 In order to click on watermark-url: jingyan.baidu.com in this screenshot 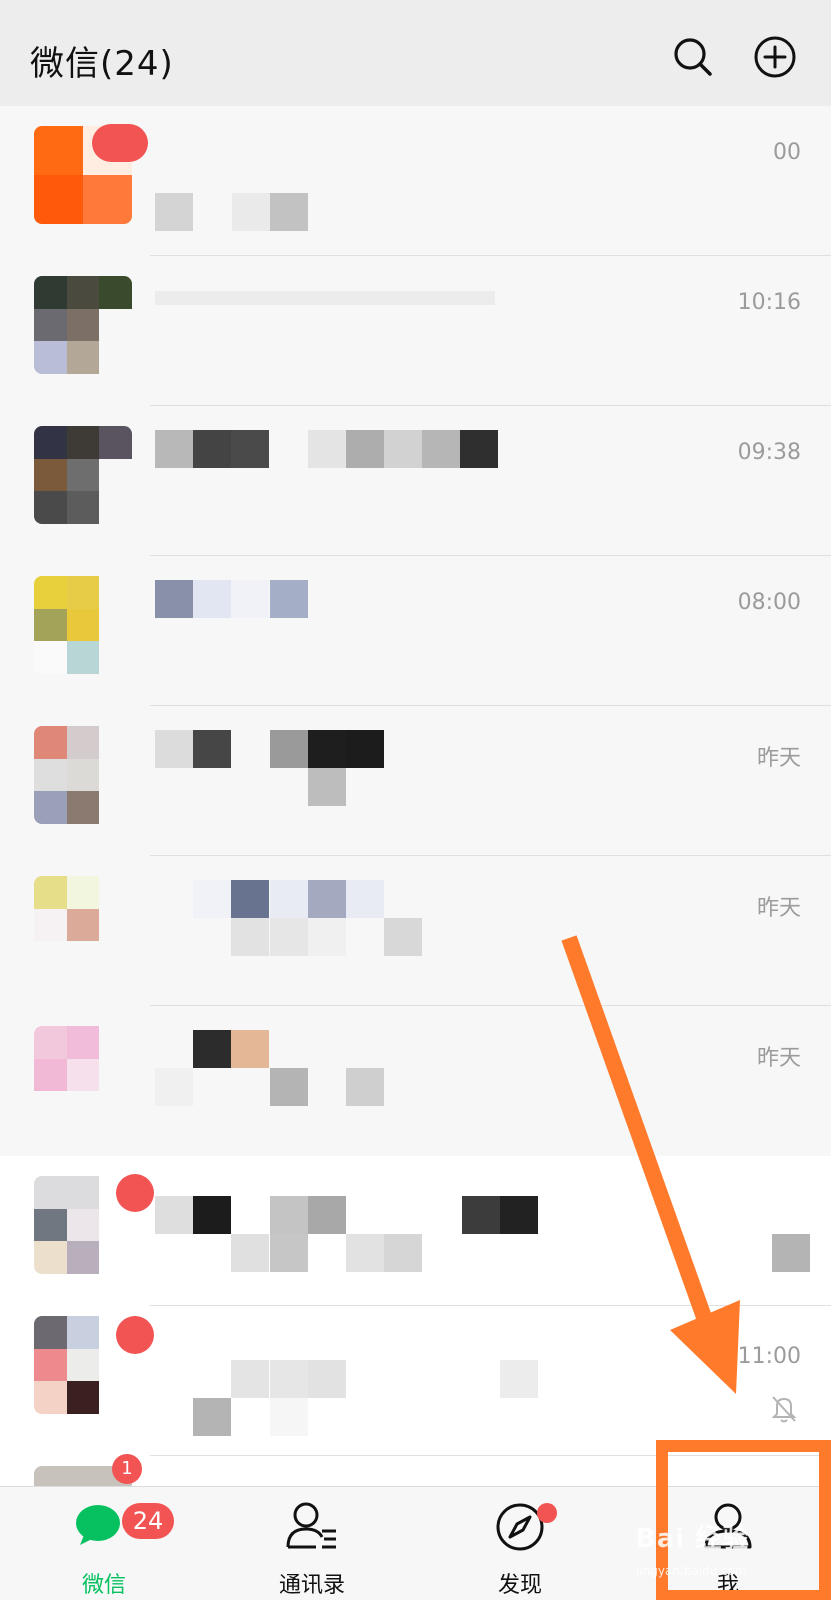, I will do `click(691, 1571)`.